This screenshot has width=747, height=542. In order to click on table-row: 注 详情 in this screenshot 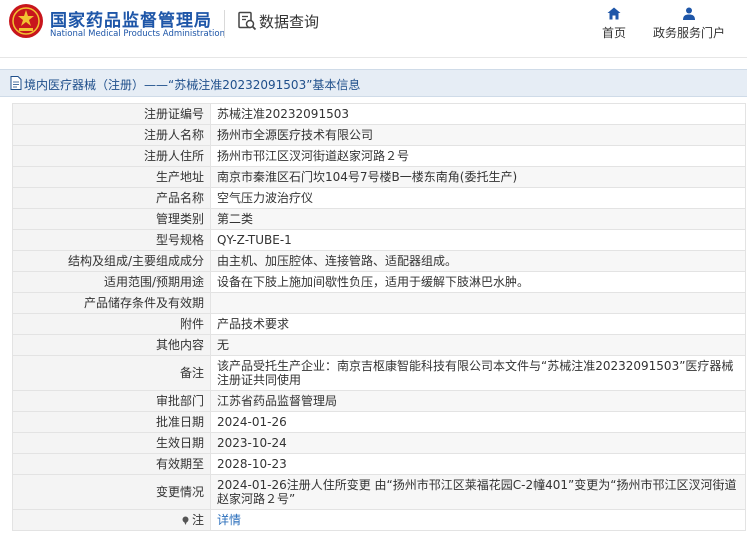, I will do `click(379, 520)`.